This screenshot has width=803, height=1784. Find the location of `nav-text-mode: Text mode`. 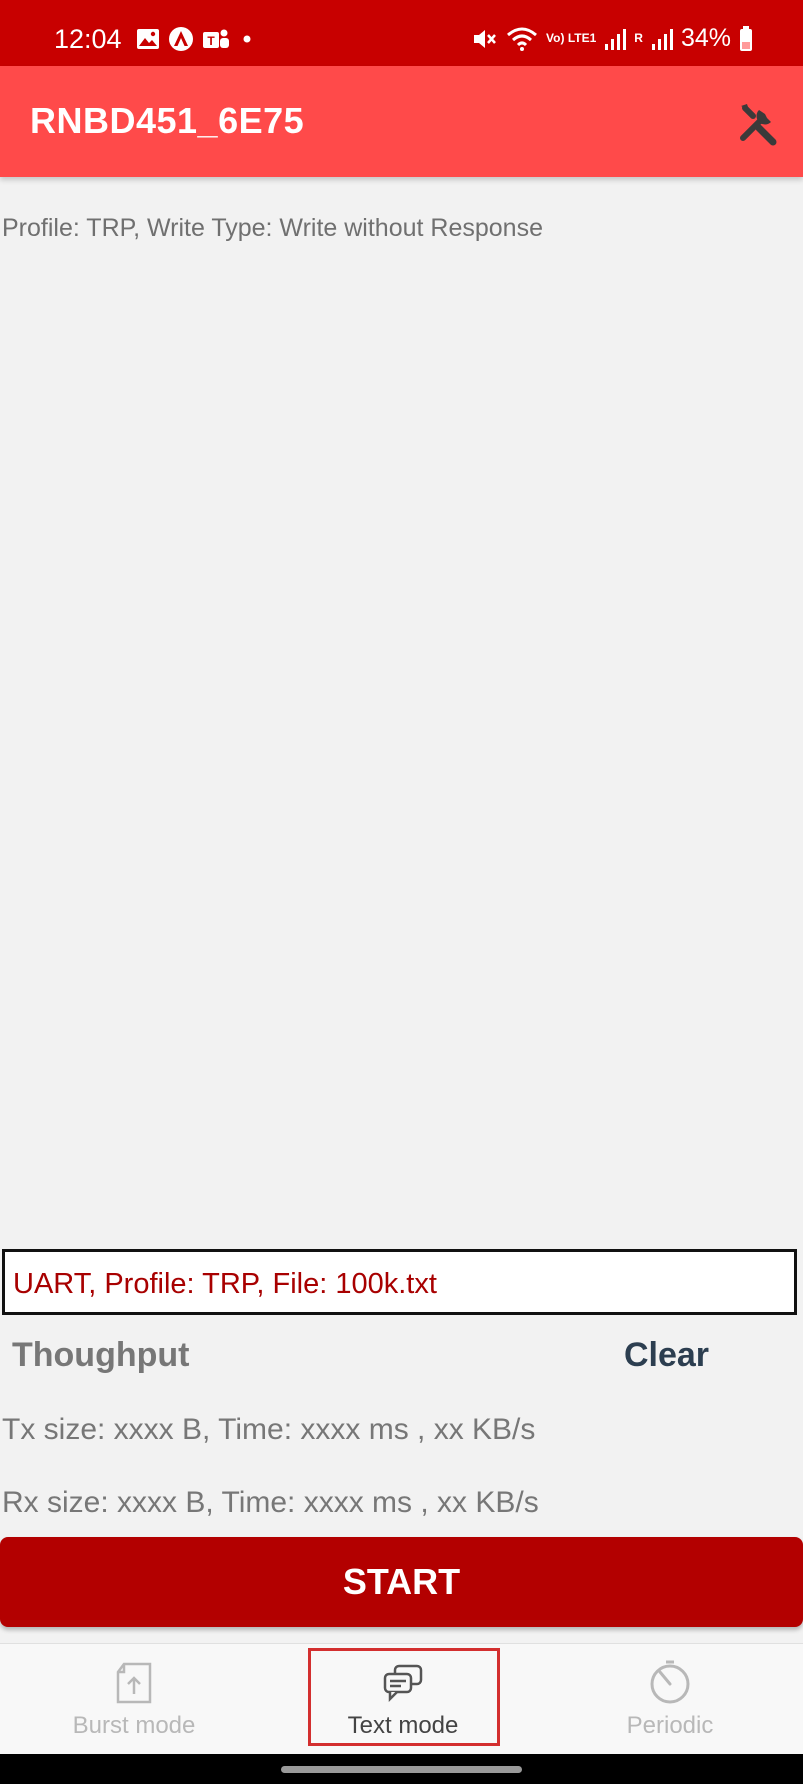

nav-text-mode: Text mode is located at coordinates (403, 1699).